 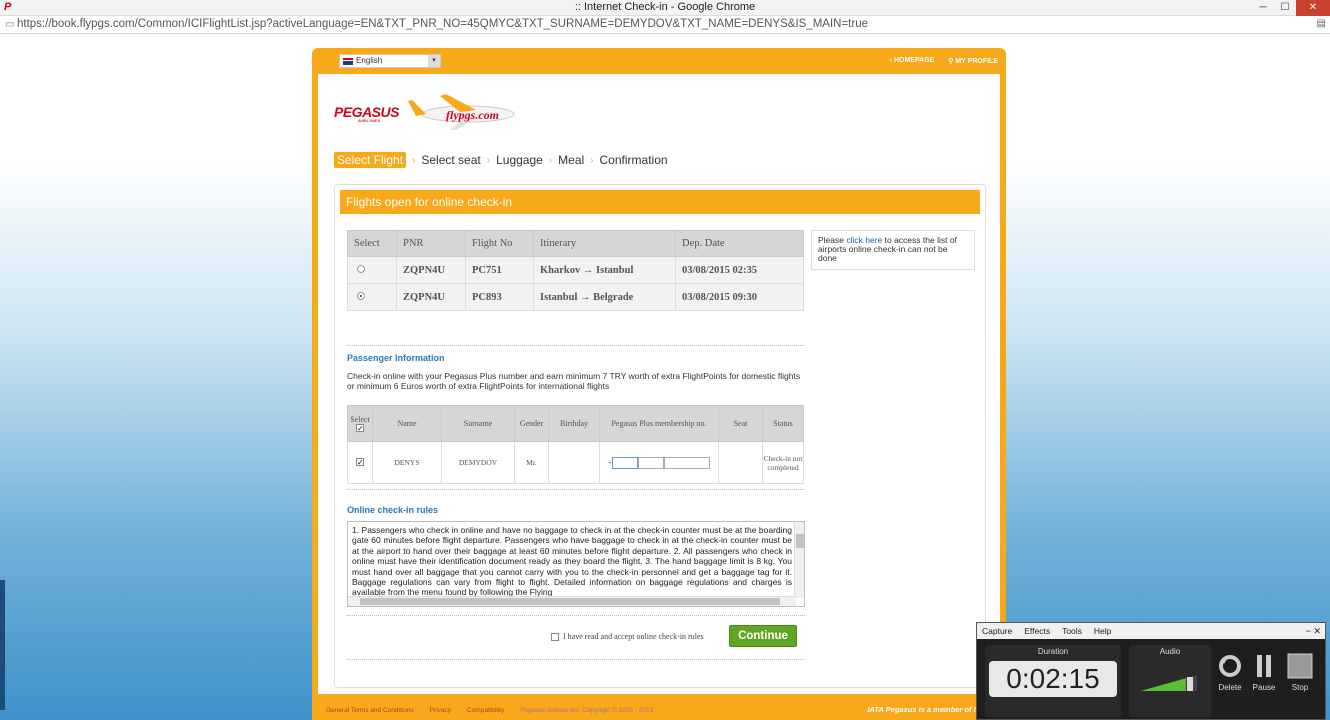 I want to click on stop-icon, so click(x=1300, y=666).